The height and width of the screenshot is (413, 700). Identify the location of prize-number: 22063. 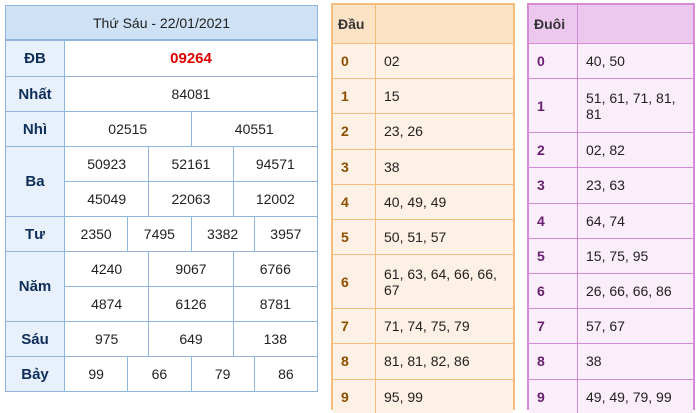
(190, 199).